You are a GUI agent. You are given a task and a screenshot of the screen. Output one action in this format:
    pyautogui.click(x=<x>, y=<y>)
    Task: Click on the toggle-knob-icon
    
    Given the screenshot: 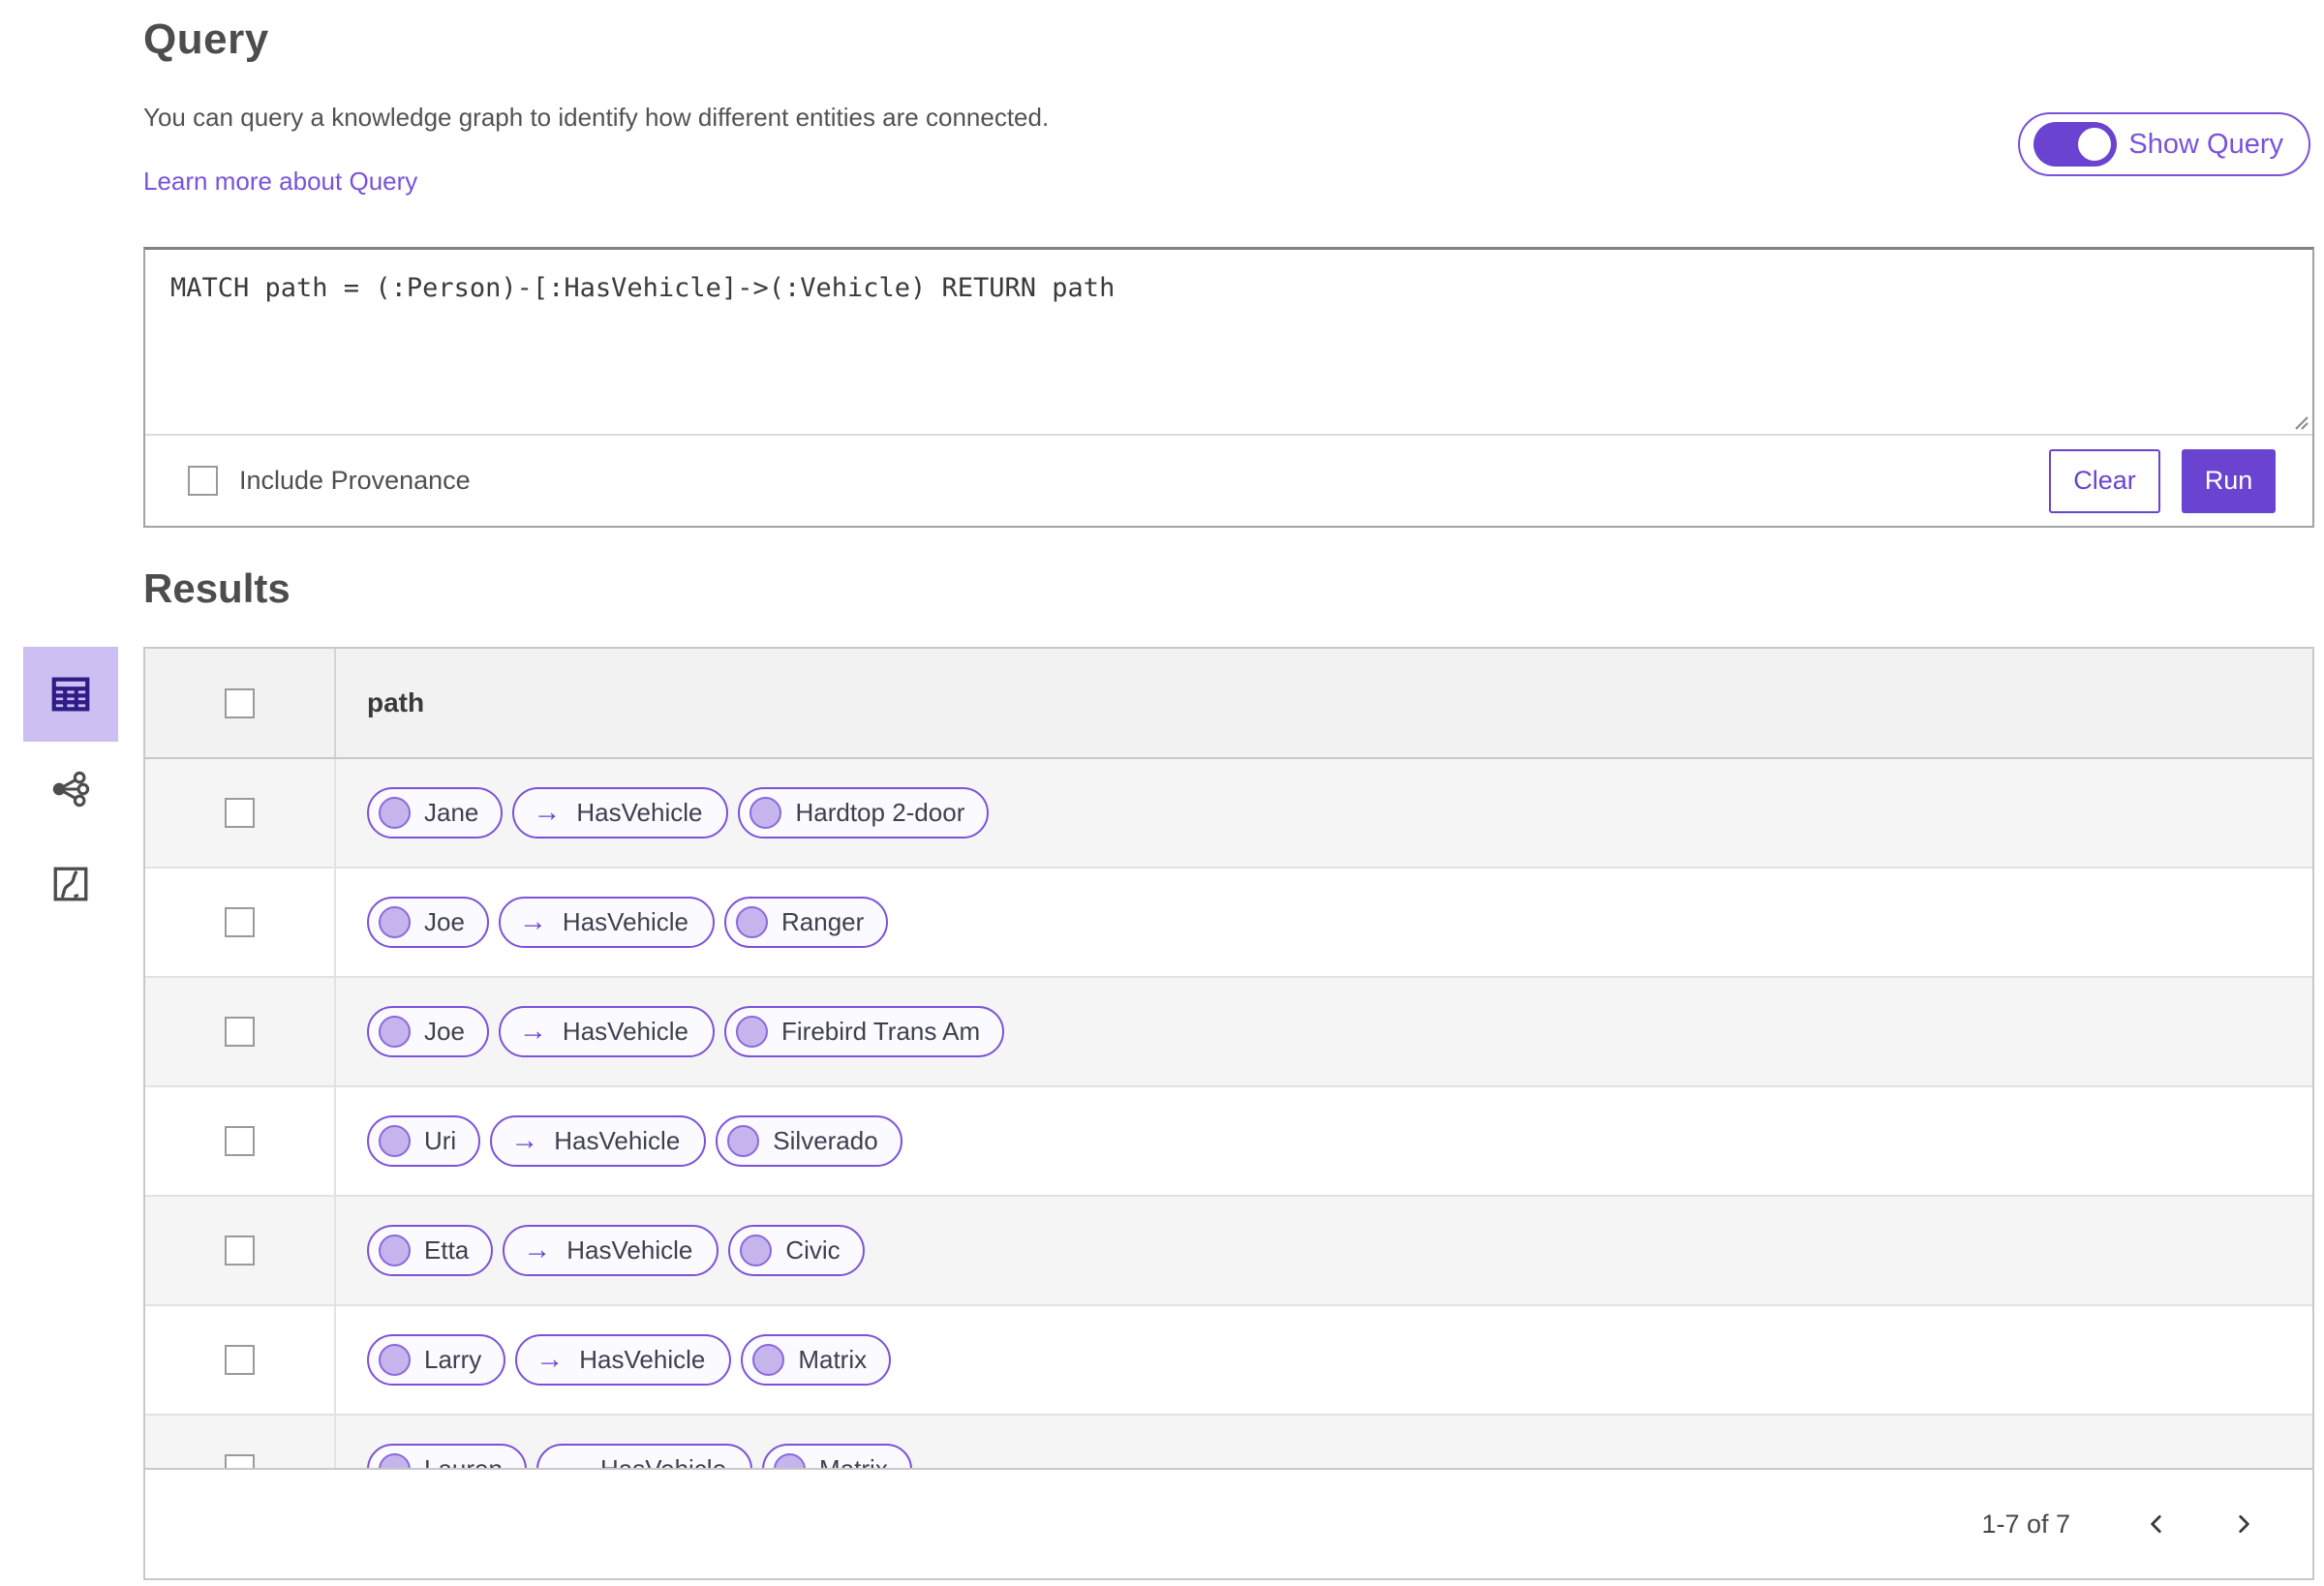 What is the action you would take?
    pyautogui.click(x=2095, y=144)
    